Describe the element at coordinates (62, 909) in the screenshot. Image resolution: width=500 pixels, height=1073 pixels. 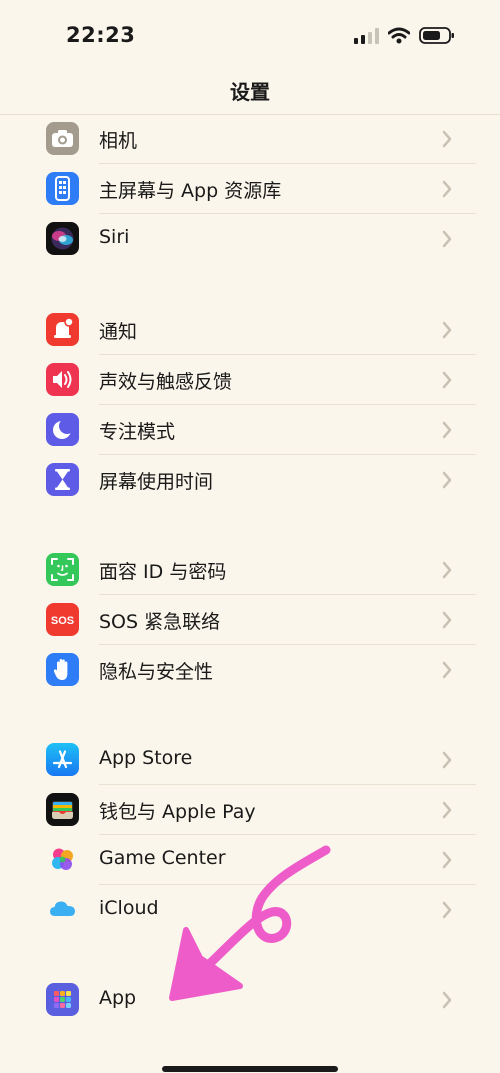
I see `icloud-icon` at that location.